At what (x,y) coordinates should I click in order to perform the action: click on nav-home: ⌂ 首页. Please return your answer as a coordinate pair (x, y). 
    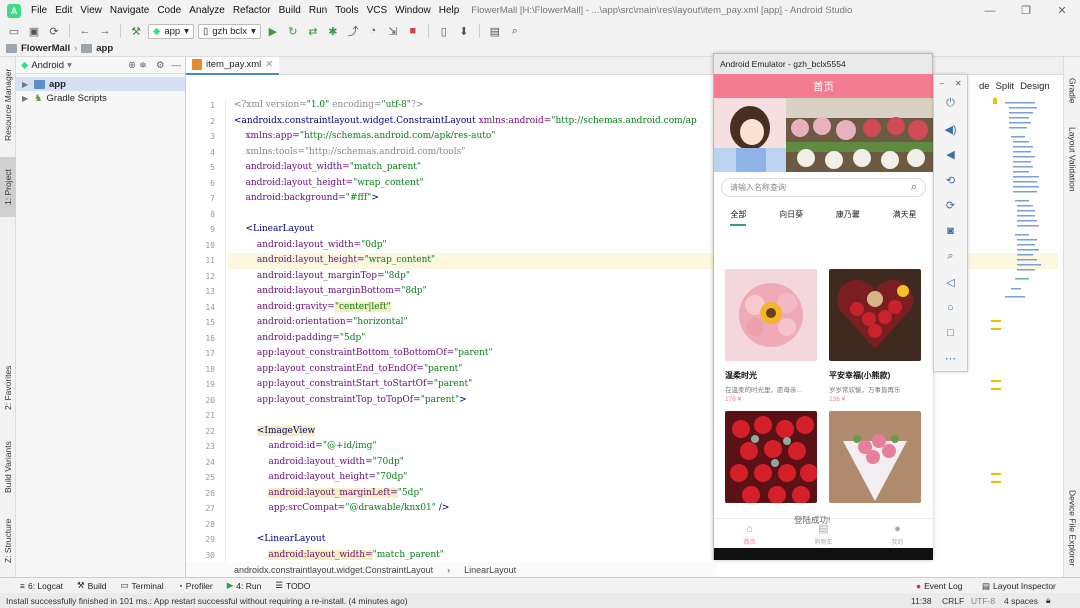
    Looking at the image, I should click on (749, 534).